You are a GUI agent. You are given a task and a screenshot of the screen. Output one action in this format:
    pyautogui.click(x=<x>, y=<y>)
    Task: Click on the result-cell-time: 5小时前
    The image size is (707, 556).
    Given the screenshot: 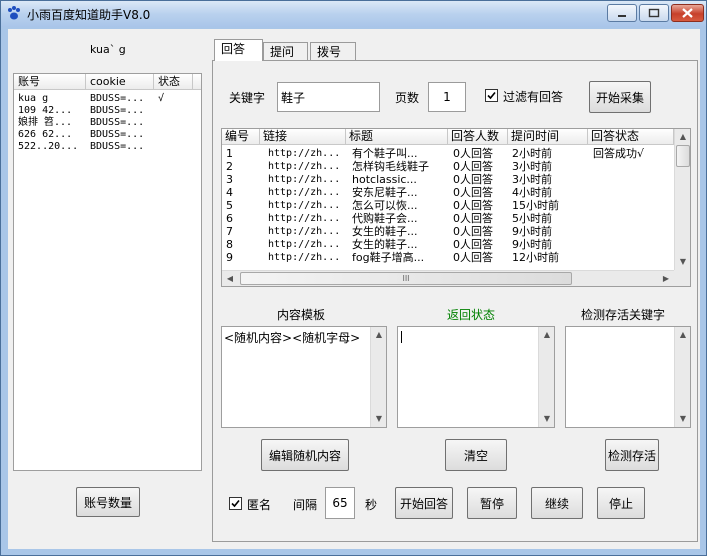 What is the action you would take?
    pyautogui.click(x=532, y=218)
    